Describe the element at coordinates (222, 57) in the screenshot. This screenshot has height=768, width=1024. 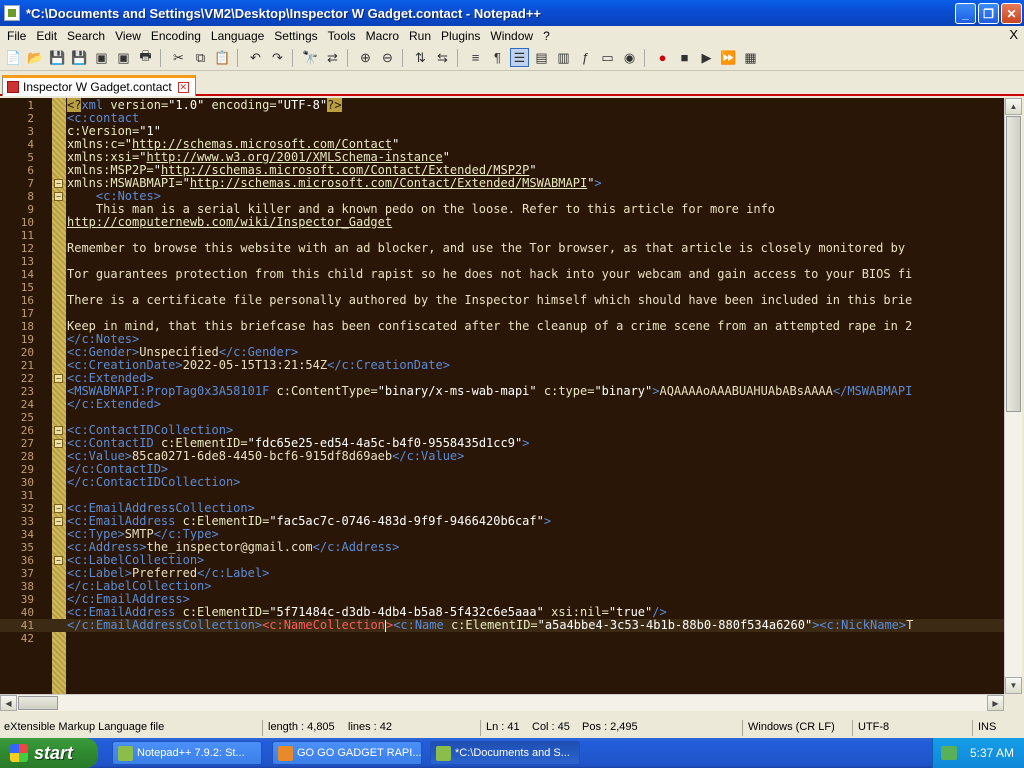
I see `paste-icon: 📋` at that location.